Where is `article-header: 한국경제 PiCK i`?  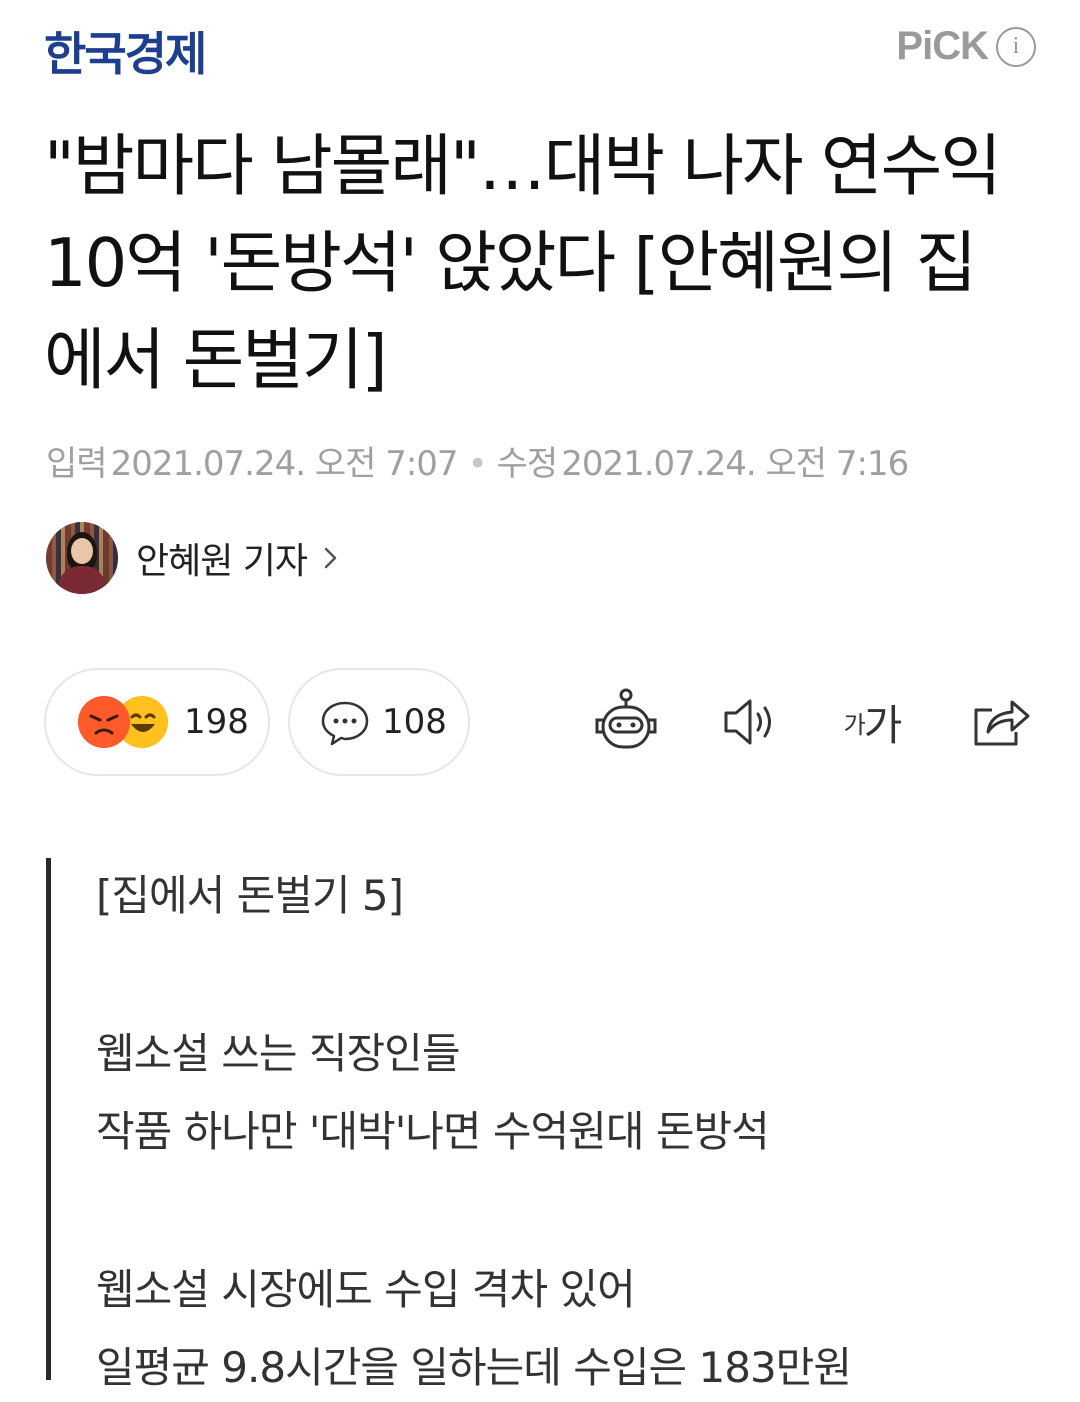 article-header: 한국경제 PiCK i is located at coordinates (540, 50).